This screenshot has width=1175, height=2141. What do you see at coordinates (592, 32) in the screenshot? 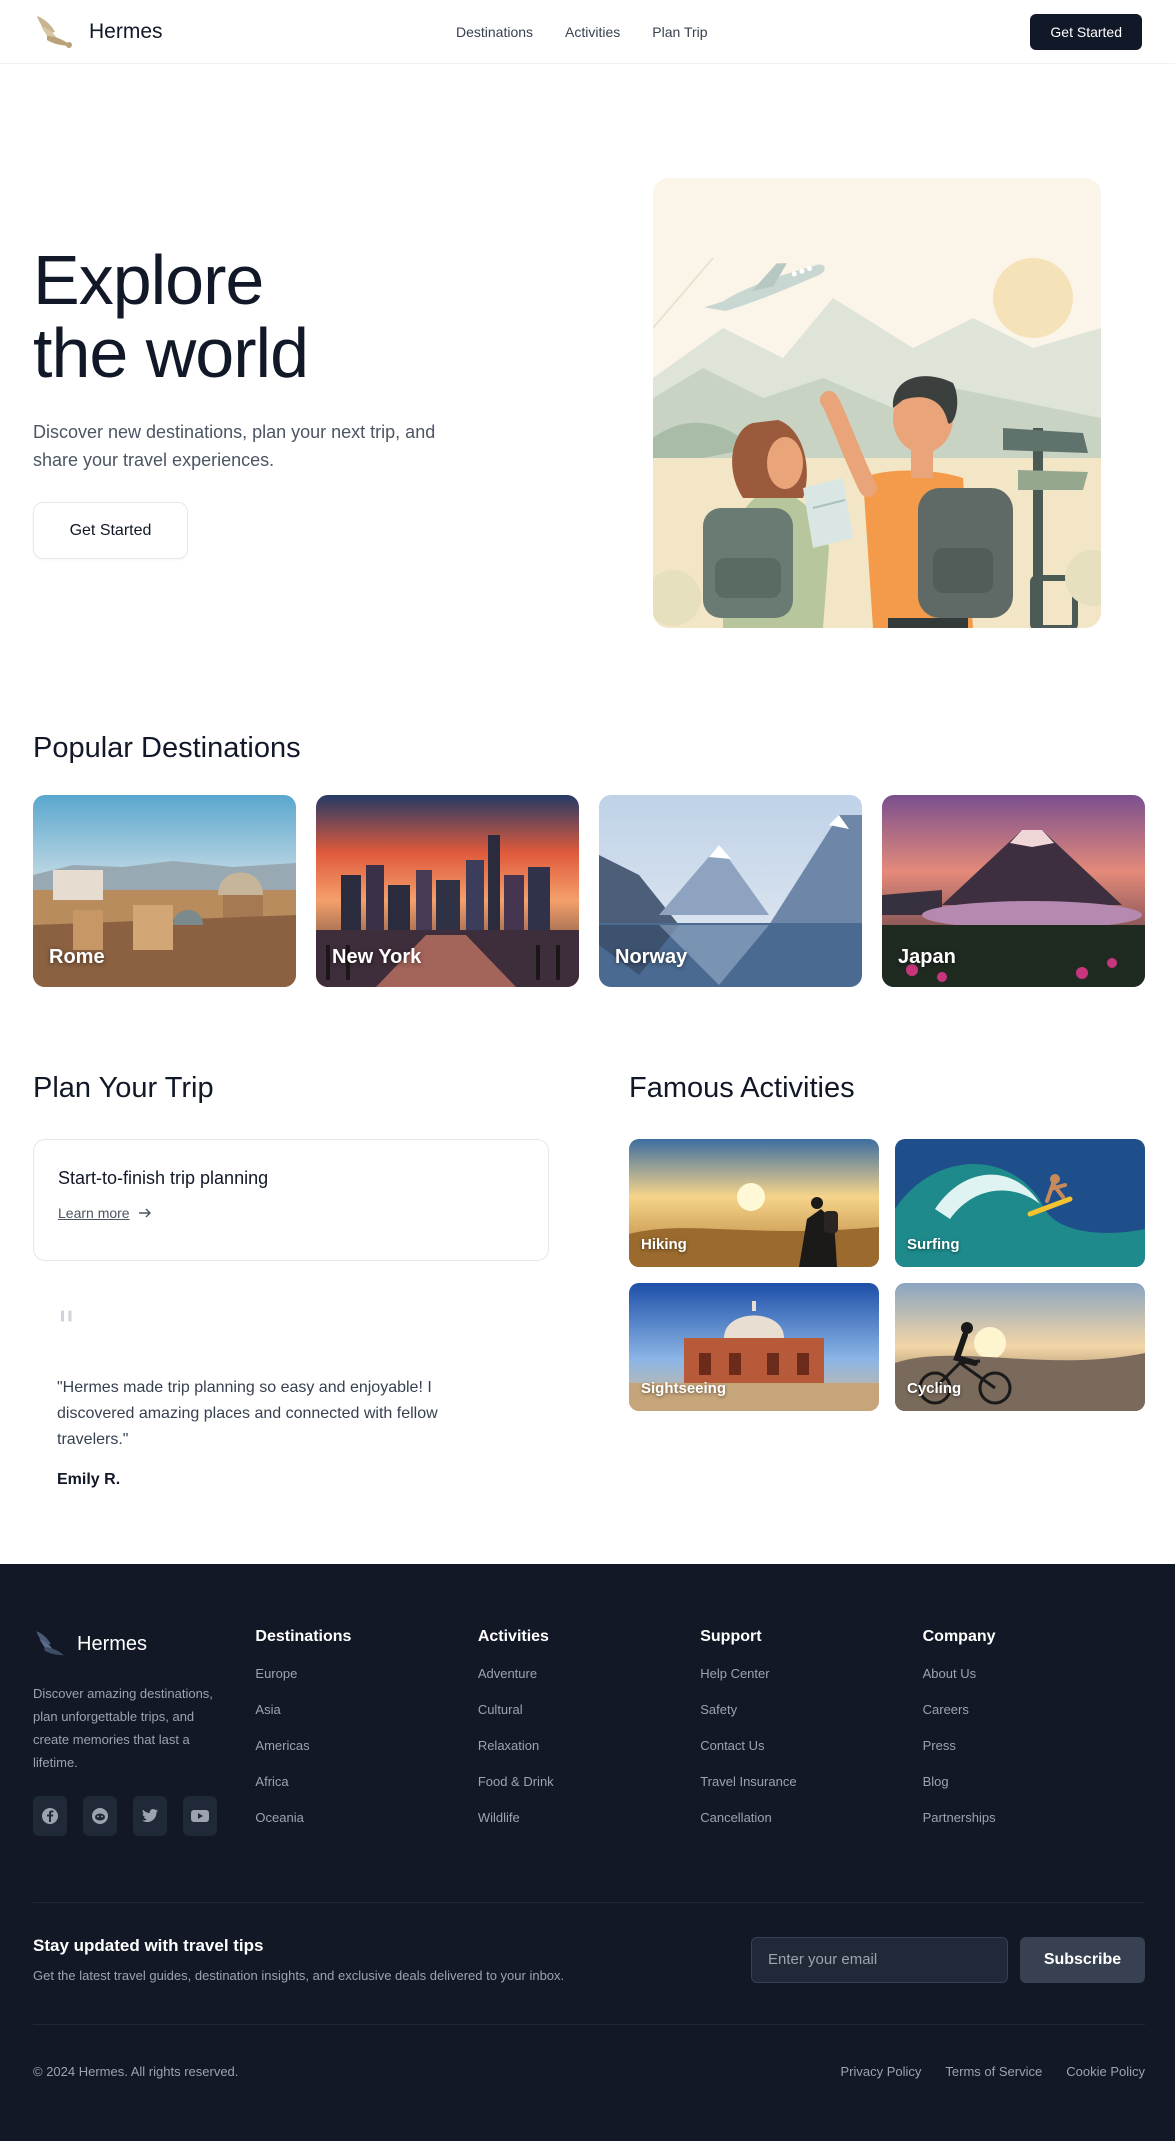
I see `nav-activities: Activities` at bounding box center [592, 32].